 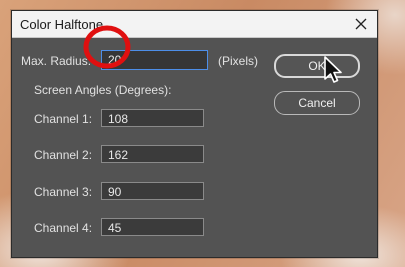 What do you see at coordinates (333, 69) in the screenshot?
I see `mouse-cursor-icon` at bounding box center [333, 69].